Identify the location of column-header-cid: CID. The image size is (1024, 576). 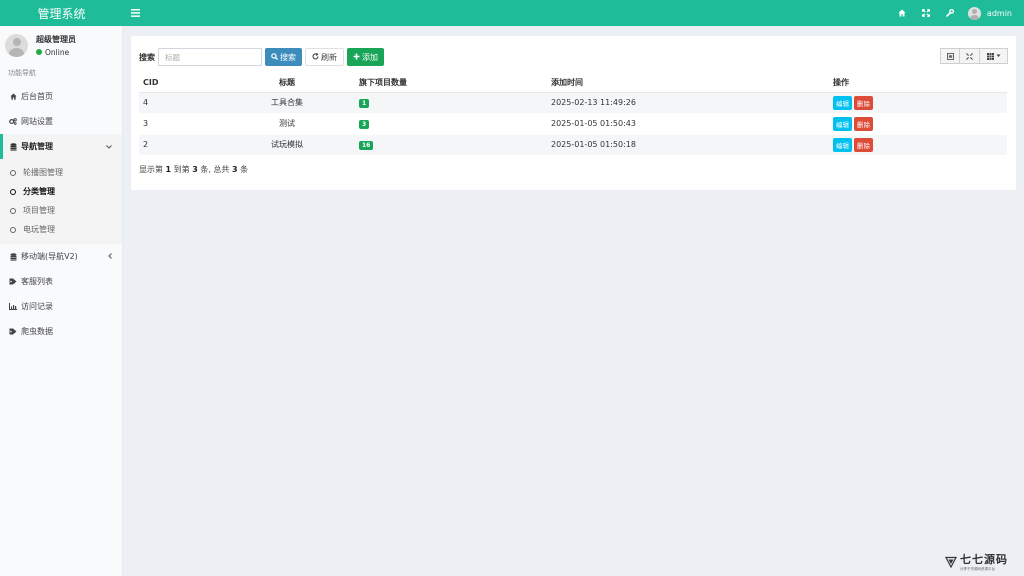
(177, 83).